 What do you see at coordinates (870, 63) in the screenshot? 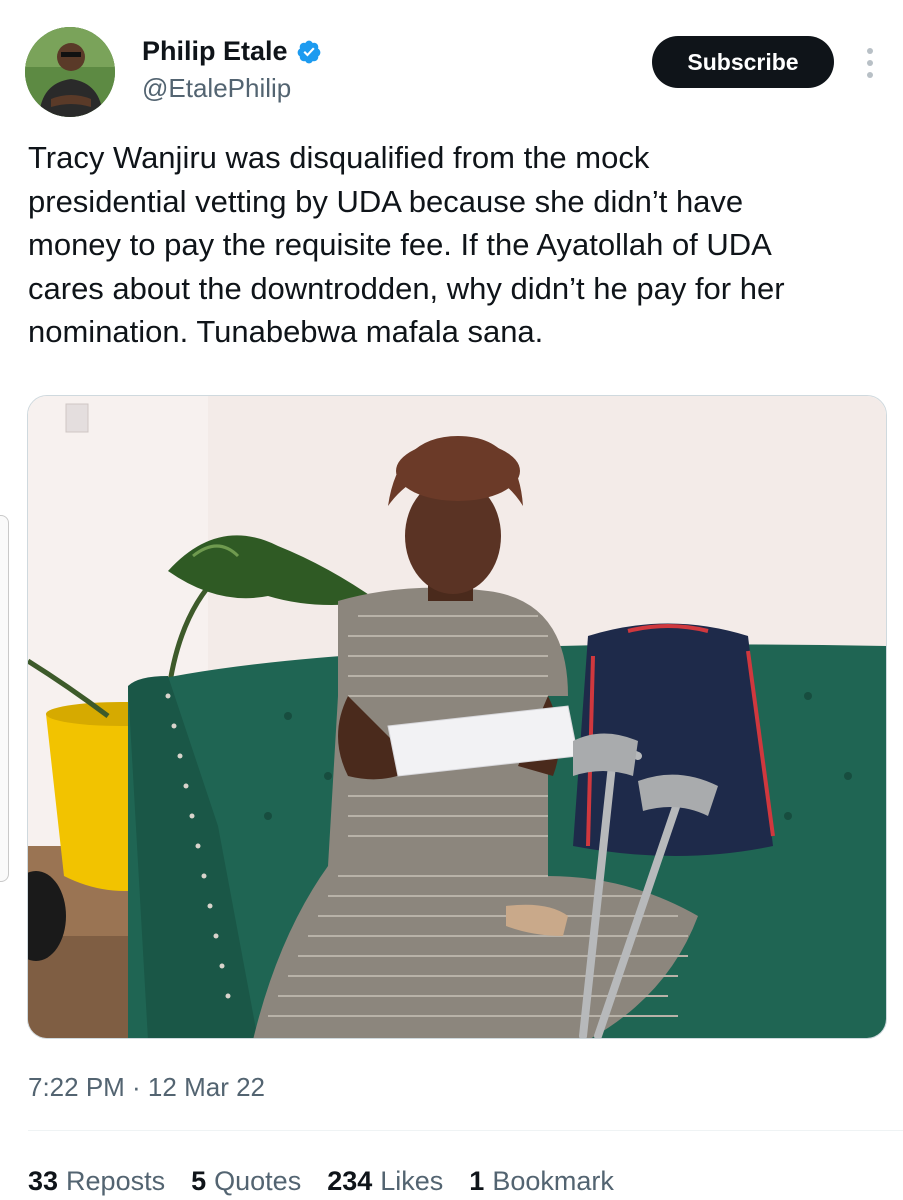
I see `more-vertical-icon` at bounding box center [870, 63].